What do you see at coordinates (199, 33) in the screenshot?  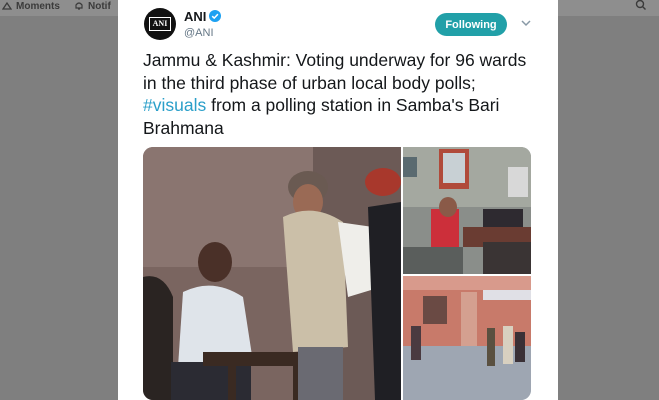 I see `handle: @ANI` at bounding box center [199, 33].